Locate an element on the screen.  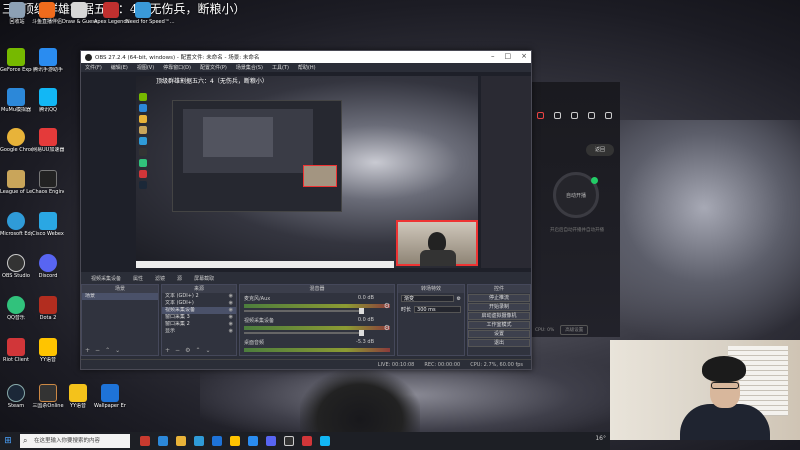
desktop-icon-yy2: YY语音 is located at coordinates (78, 396).